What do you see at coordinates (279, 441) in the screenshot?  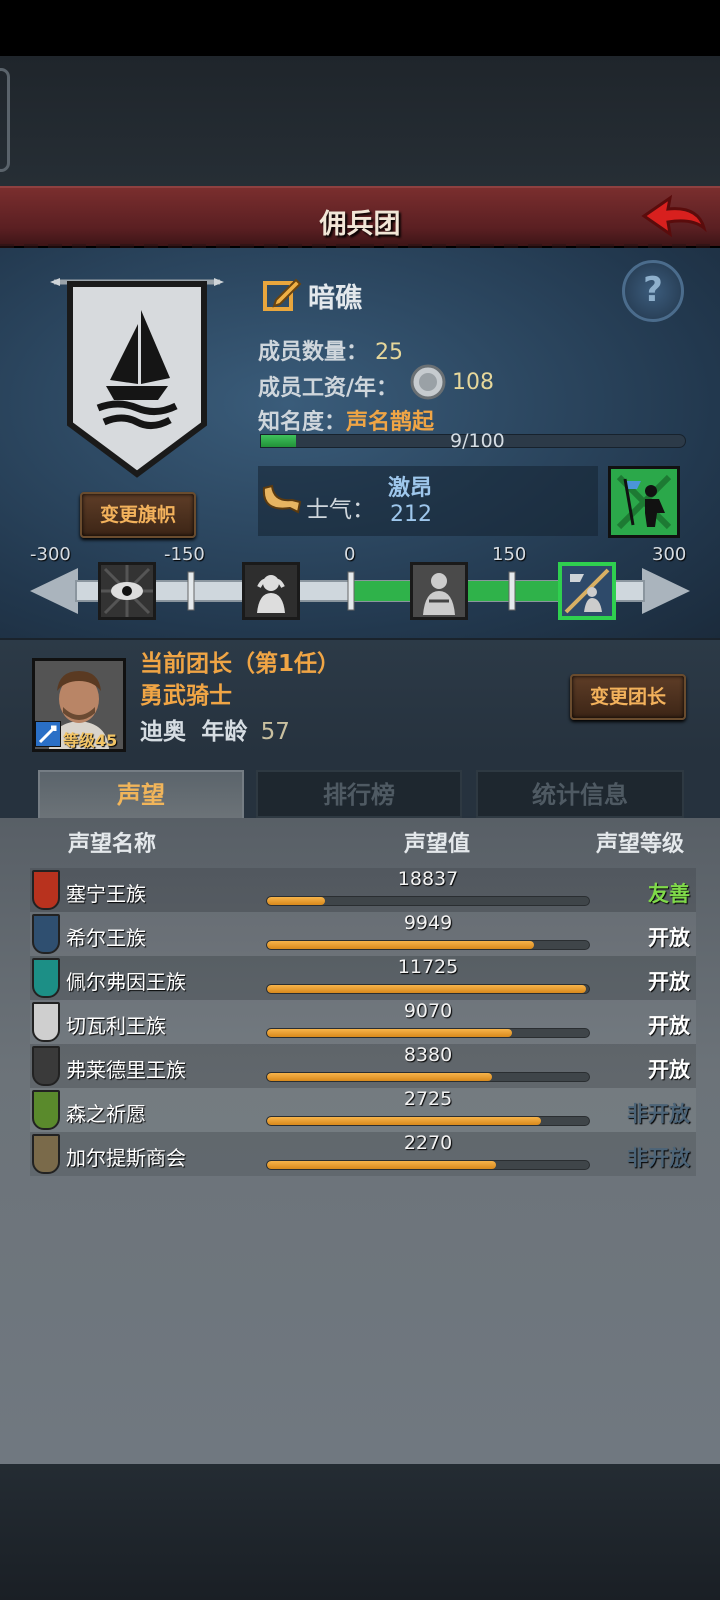 I see `fame-progress-fill` at bounding box center [279, 441].